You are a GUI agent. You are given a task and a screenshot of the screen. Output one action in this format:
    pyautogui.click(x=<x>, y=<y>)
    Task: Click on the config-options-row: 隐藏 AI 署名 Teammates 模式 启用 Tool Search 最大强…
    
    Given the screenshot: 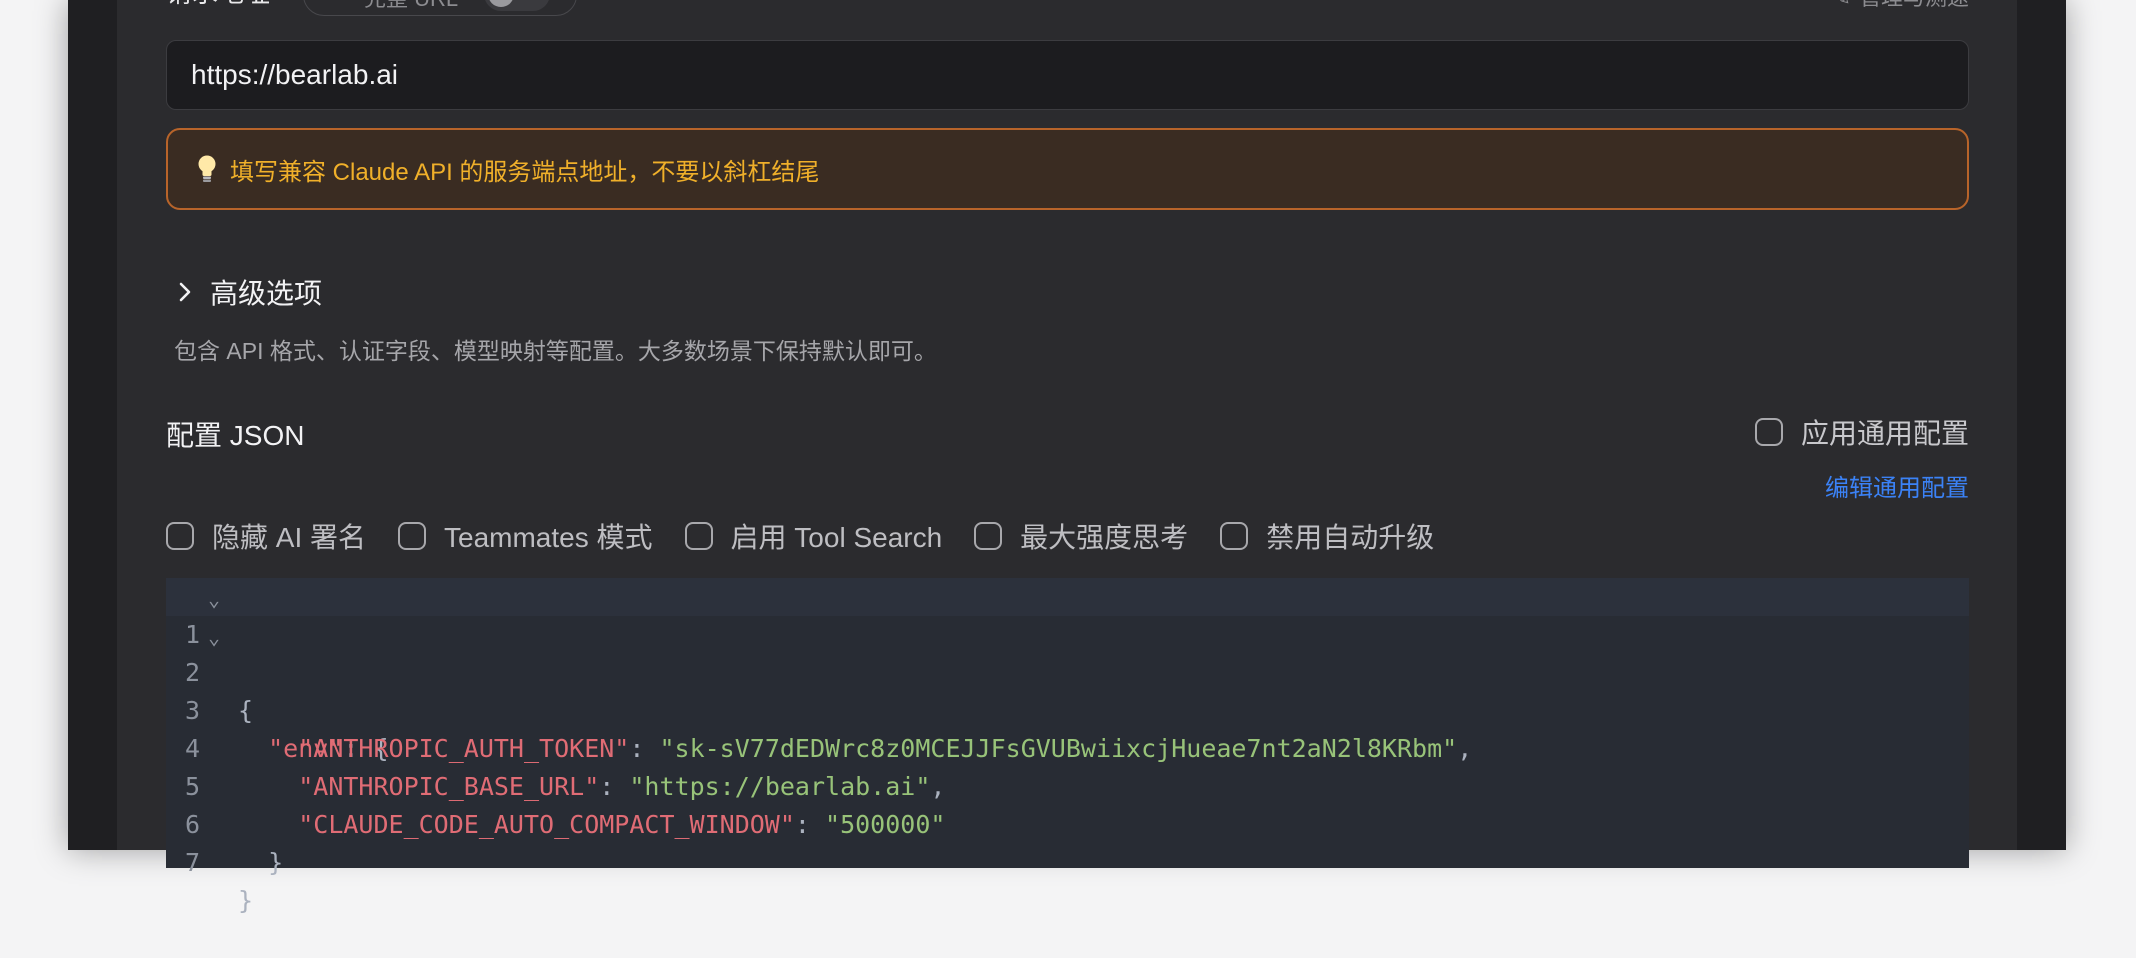 What is the action you would take?
    pyautogui.click(x=816, y=536)
    